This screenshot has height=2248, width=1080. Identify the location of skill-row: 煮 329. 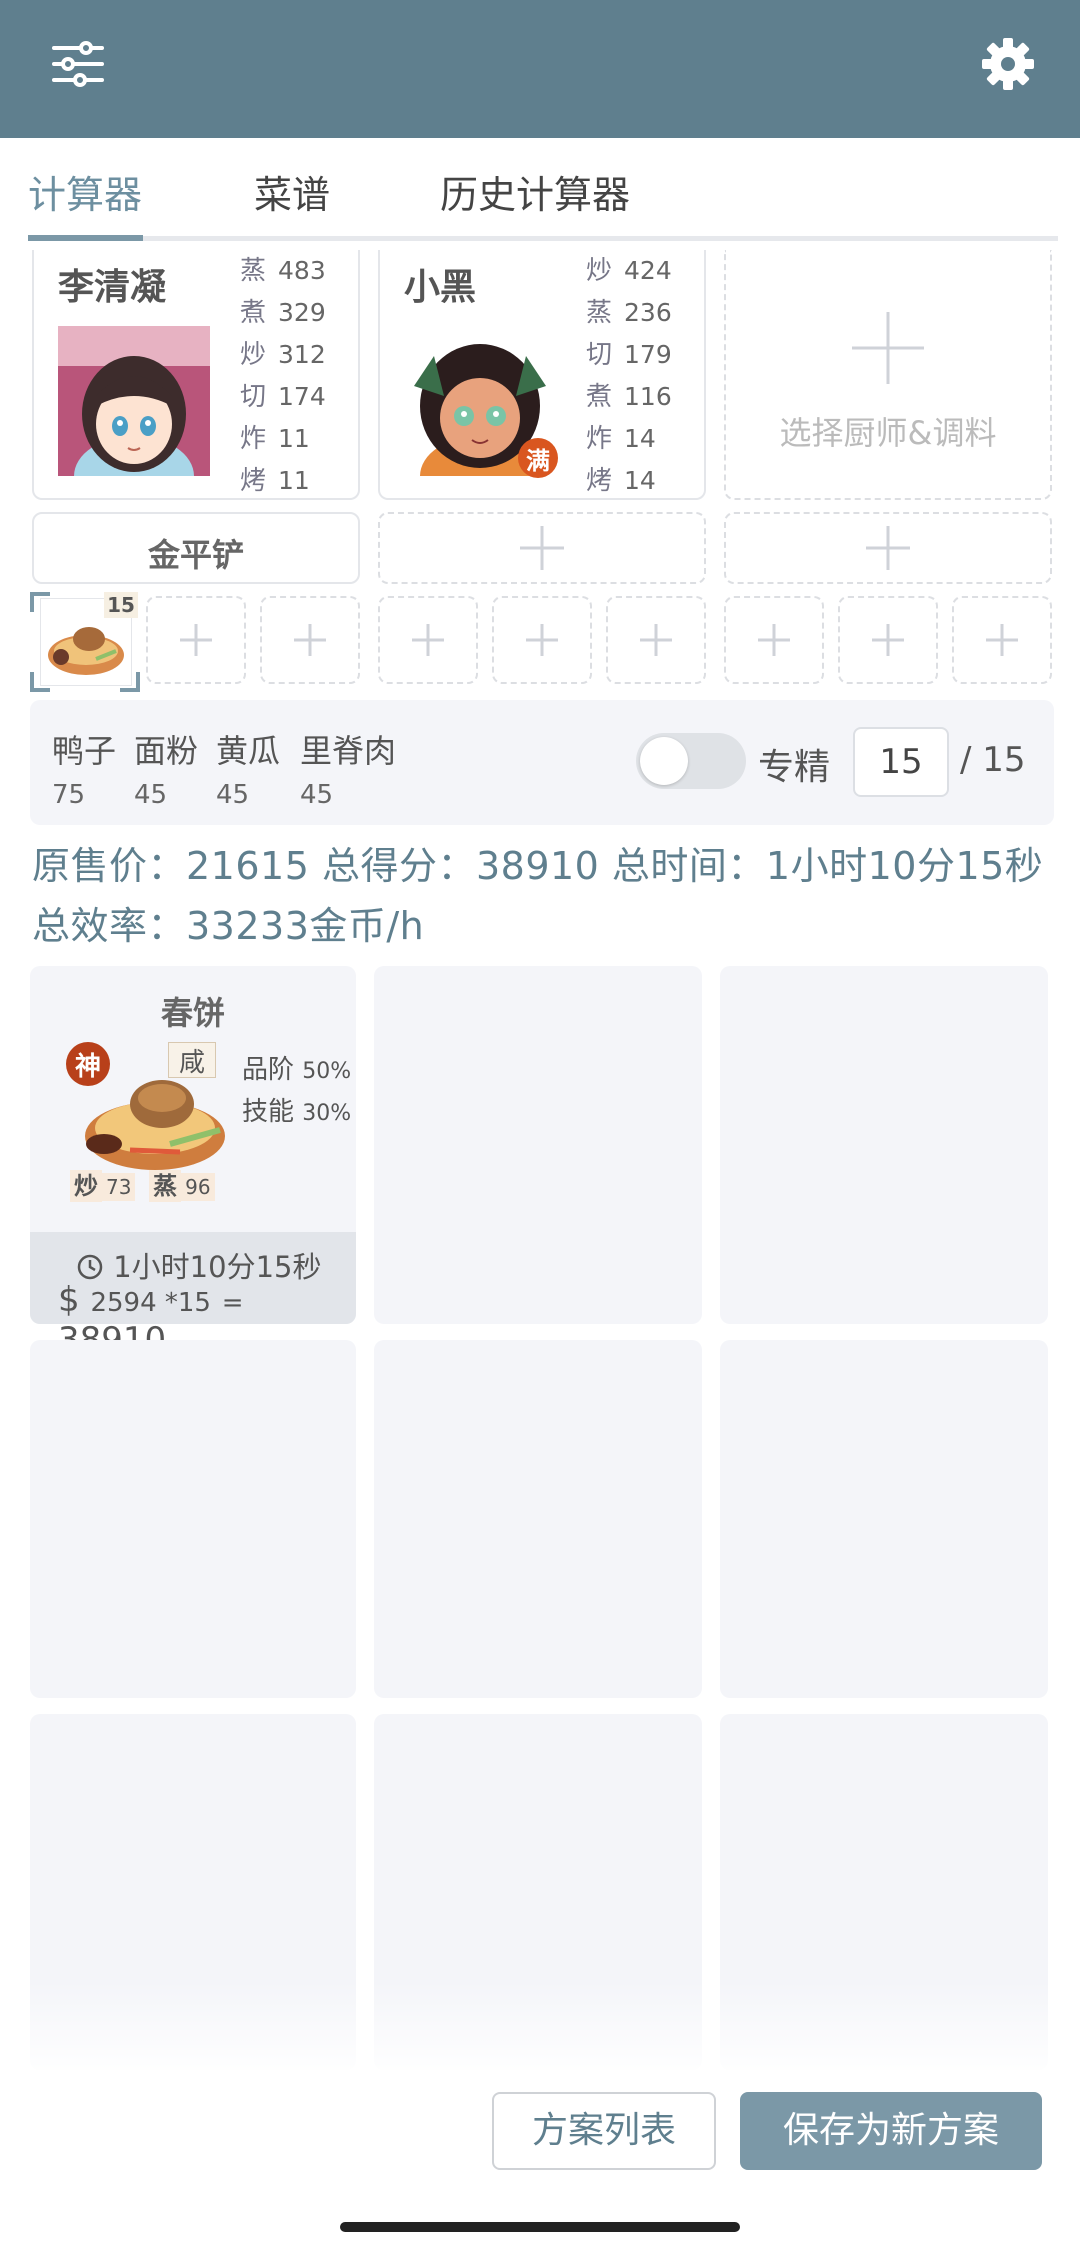
(283, 313).